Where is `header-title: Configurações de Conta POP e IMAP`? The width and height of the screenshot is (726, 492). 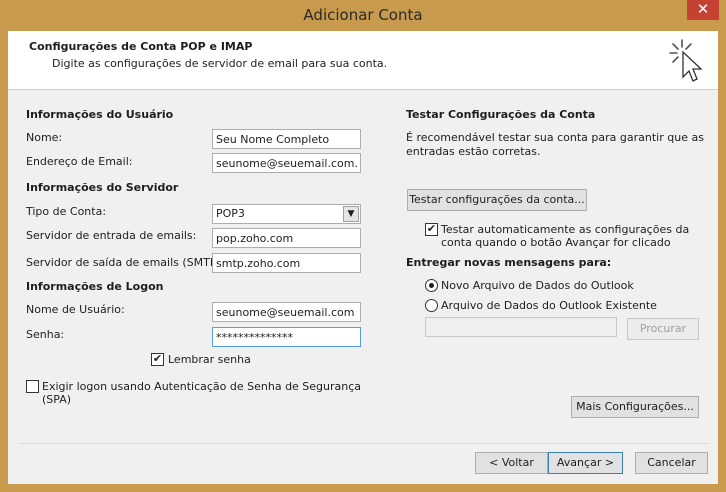
header-title: Configurações de Conta POP e IMAP is located at coordinates (141, 46).